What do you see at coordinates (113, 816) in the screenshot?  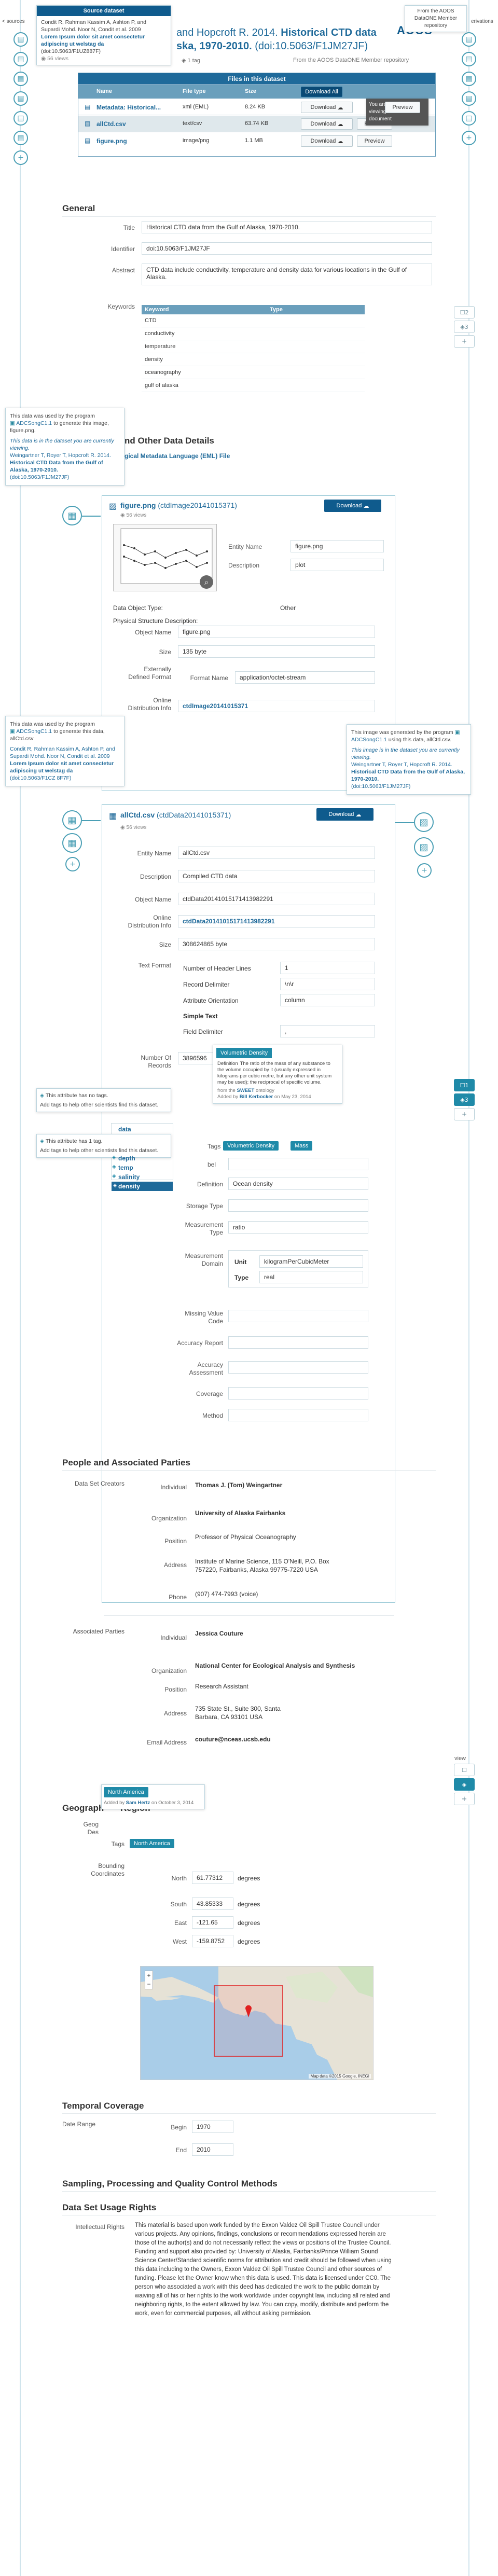 I see `table-icon: ▦` at bounding box center [113, 816].